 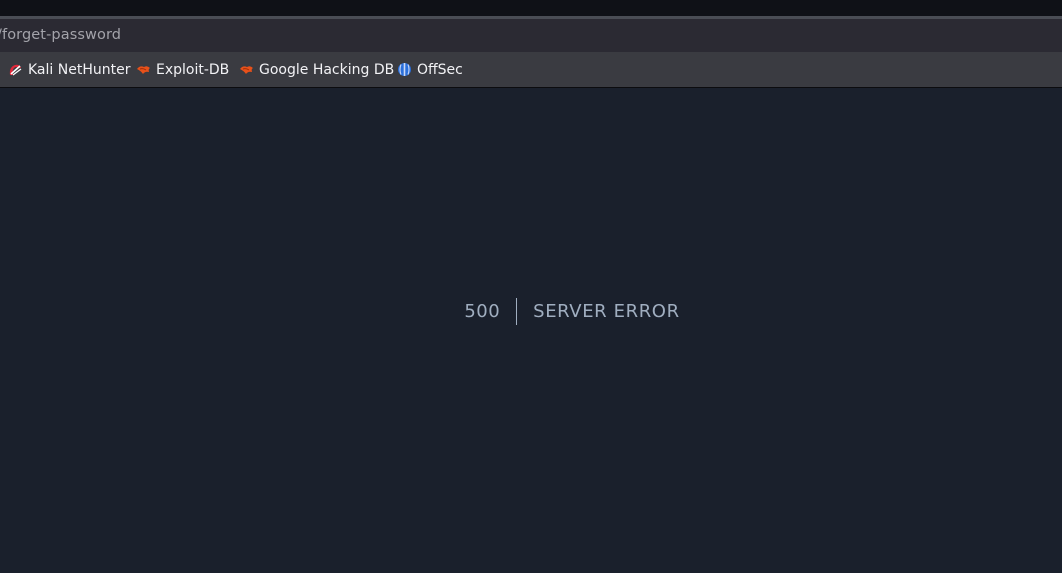 What do you see at coordinates (327, 69) in the screenshot?
I see `bookmark-label: Google Hacking DB` at bounding box center [327, 69].